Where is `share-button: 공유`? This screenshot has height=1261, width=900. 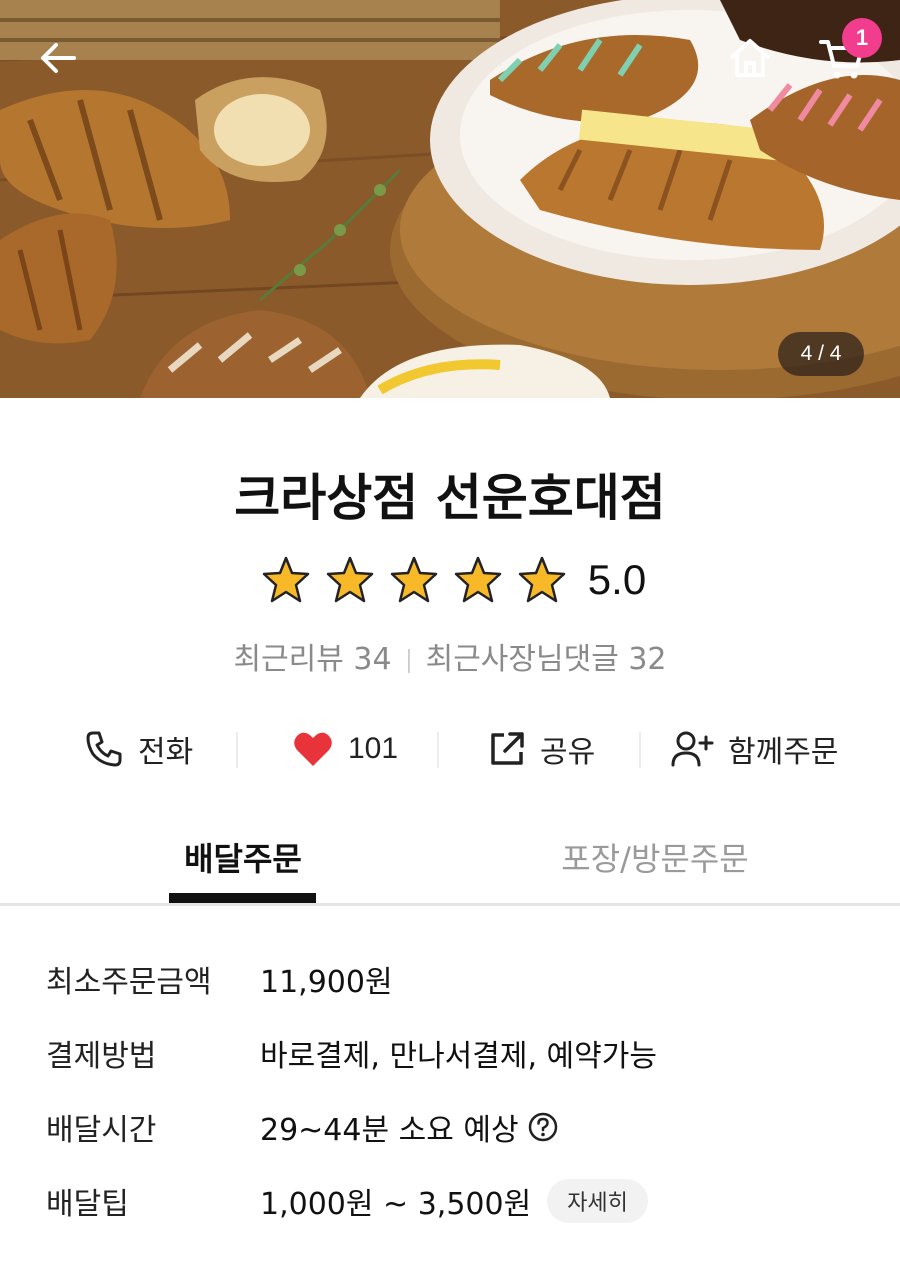
share-button: 공유 is located at coordinates (541, 749).